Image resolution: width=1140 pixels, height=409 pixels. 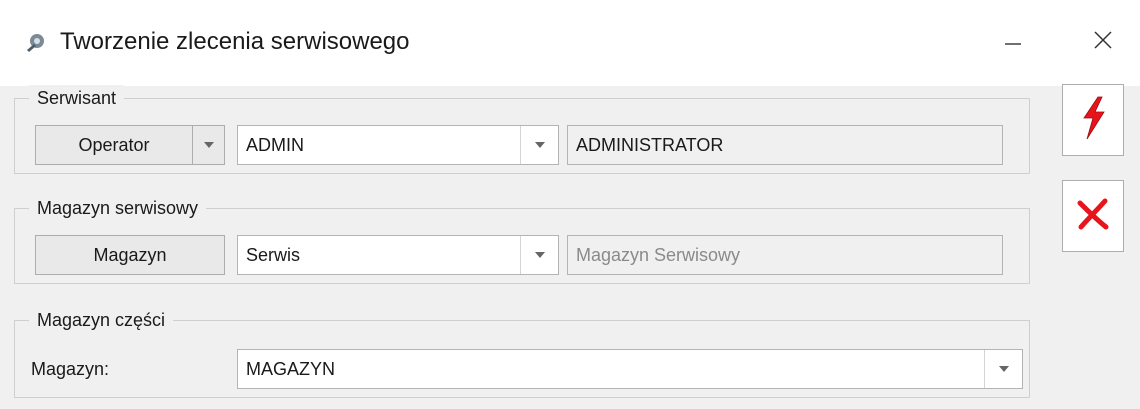 I want to click on minimize-icon, so click(x=1013, y=42).